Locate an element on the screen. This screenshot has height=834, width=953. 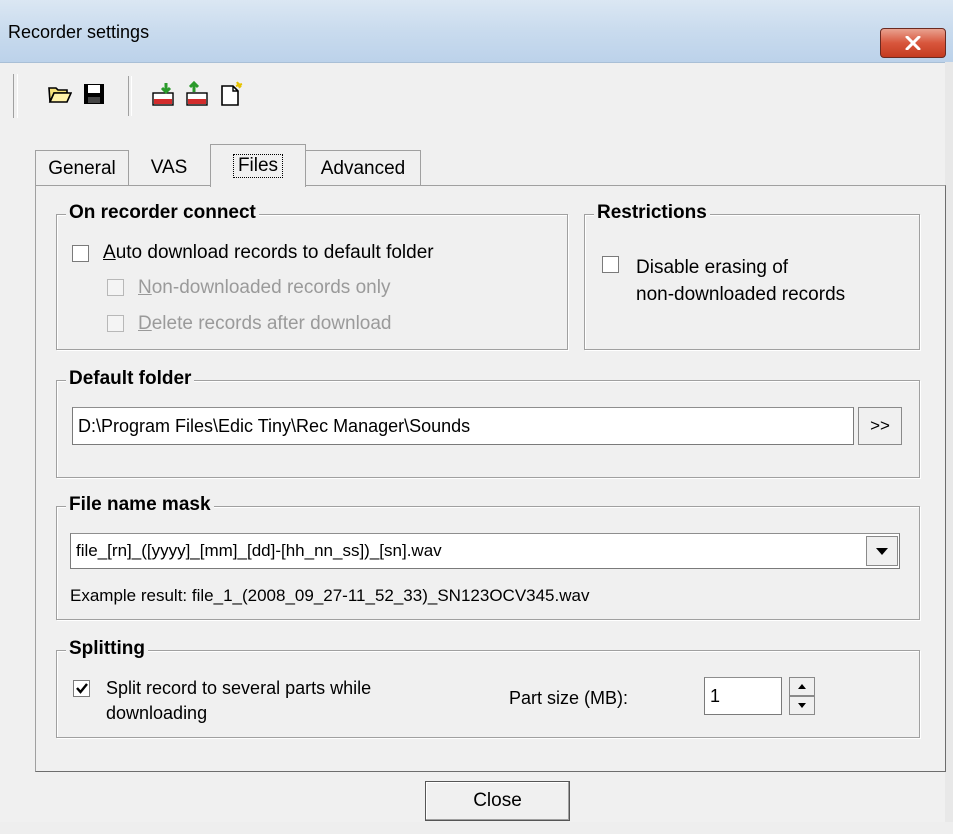
tab-advanced: Advanced is located at coordinates (363, 168).